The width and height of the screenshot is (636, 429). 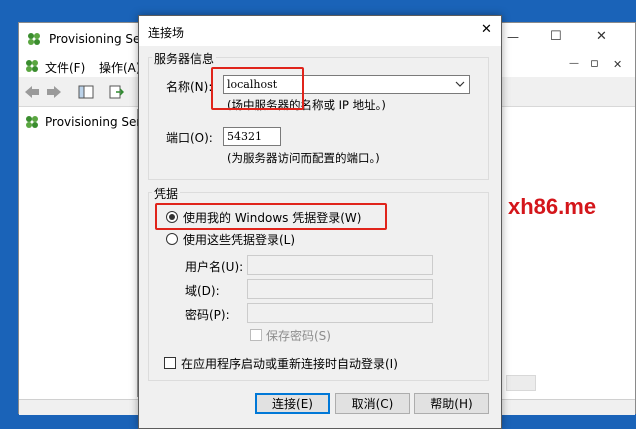 I want to click on auto-login-checkbox, so click(x=170, y=363).